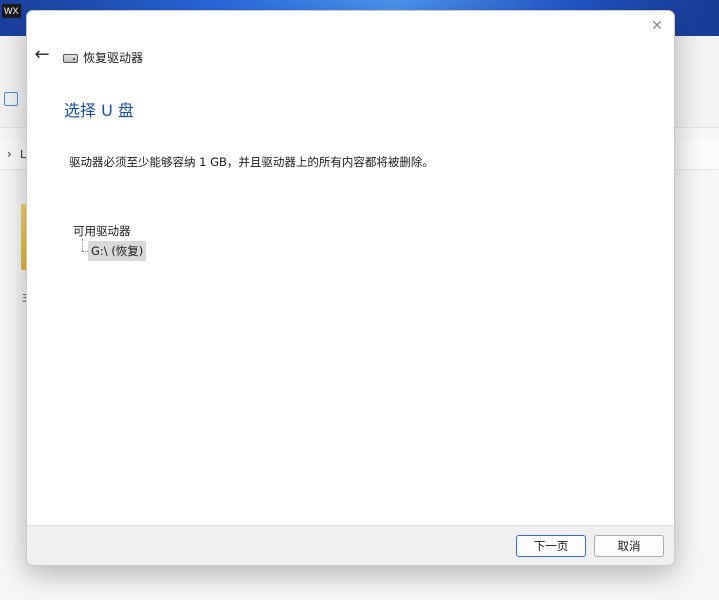 The image size is (719, 600). I want to click on available-drives-label: 可用驱动器, so click(102, 231).